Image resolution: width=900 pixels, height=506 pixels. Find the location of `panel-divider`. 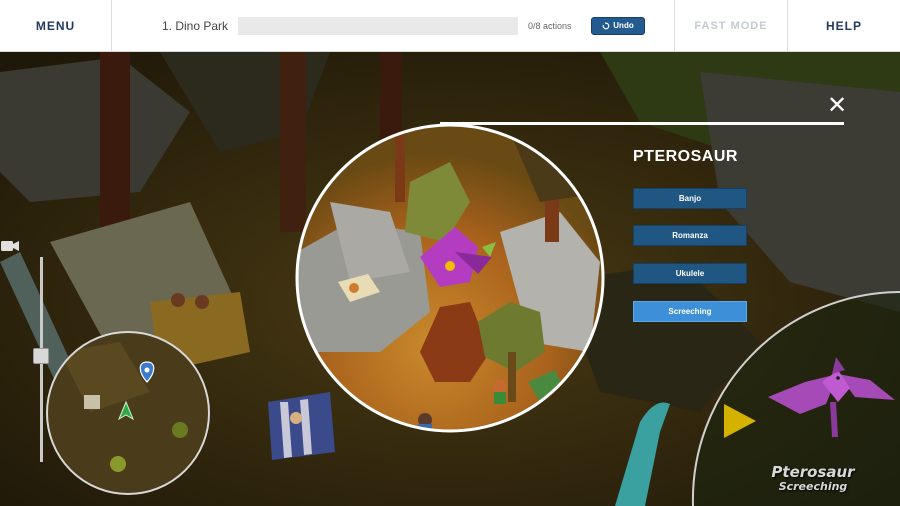

panel-divider is located at coordinates (642, 123).